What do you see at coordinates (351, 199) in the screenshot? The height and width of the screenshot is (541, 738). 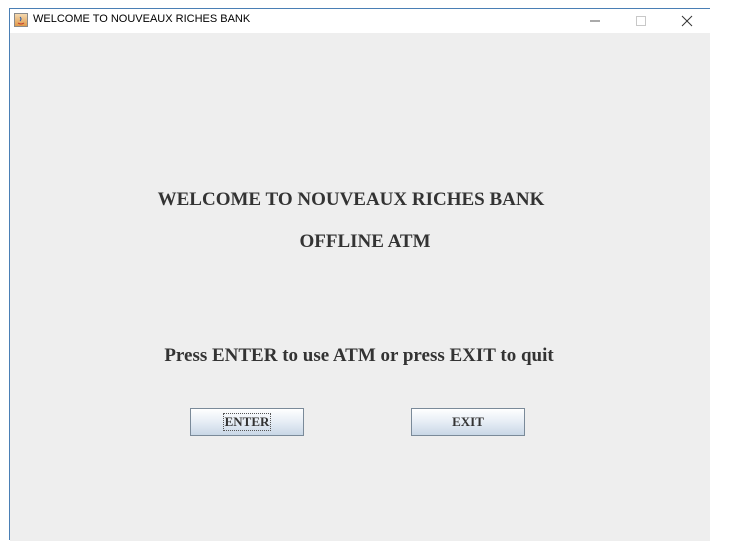 I see `welcome-heading: WELCOME TO NOUVEAUX RICHES BANK` at bounding box center [351, 199].